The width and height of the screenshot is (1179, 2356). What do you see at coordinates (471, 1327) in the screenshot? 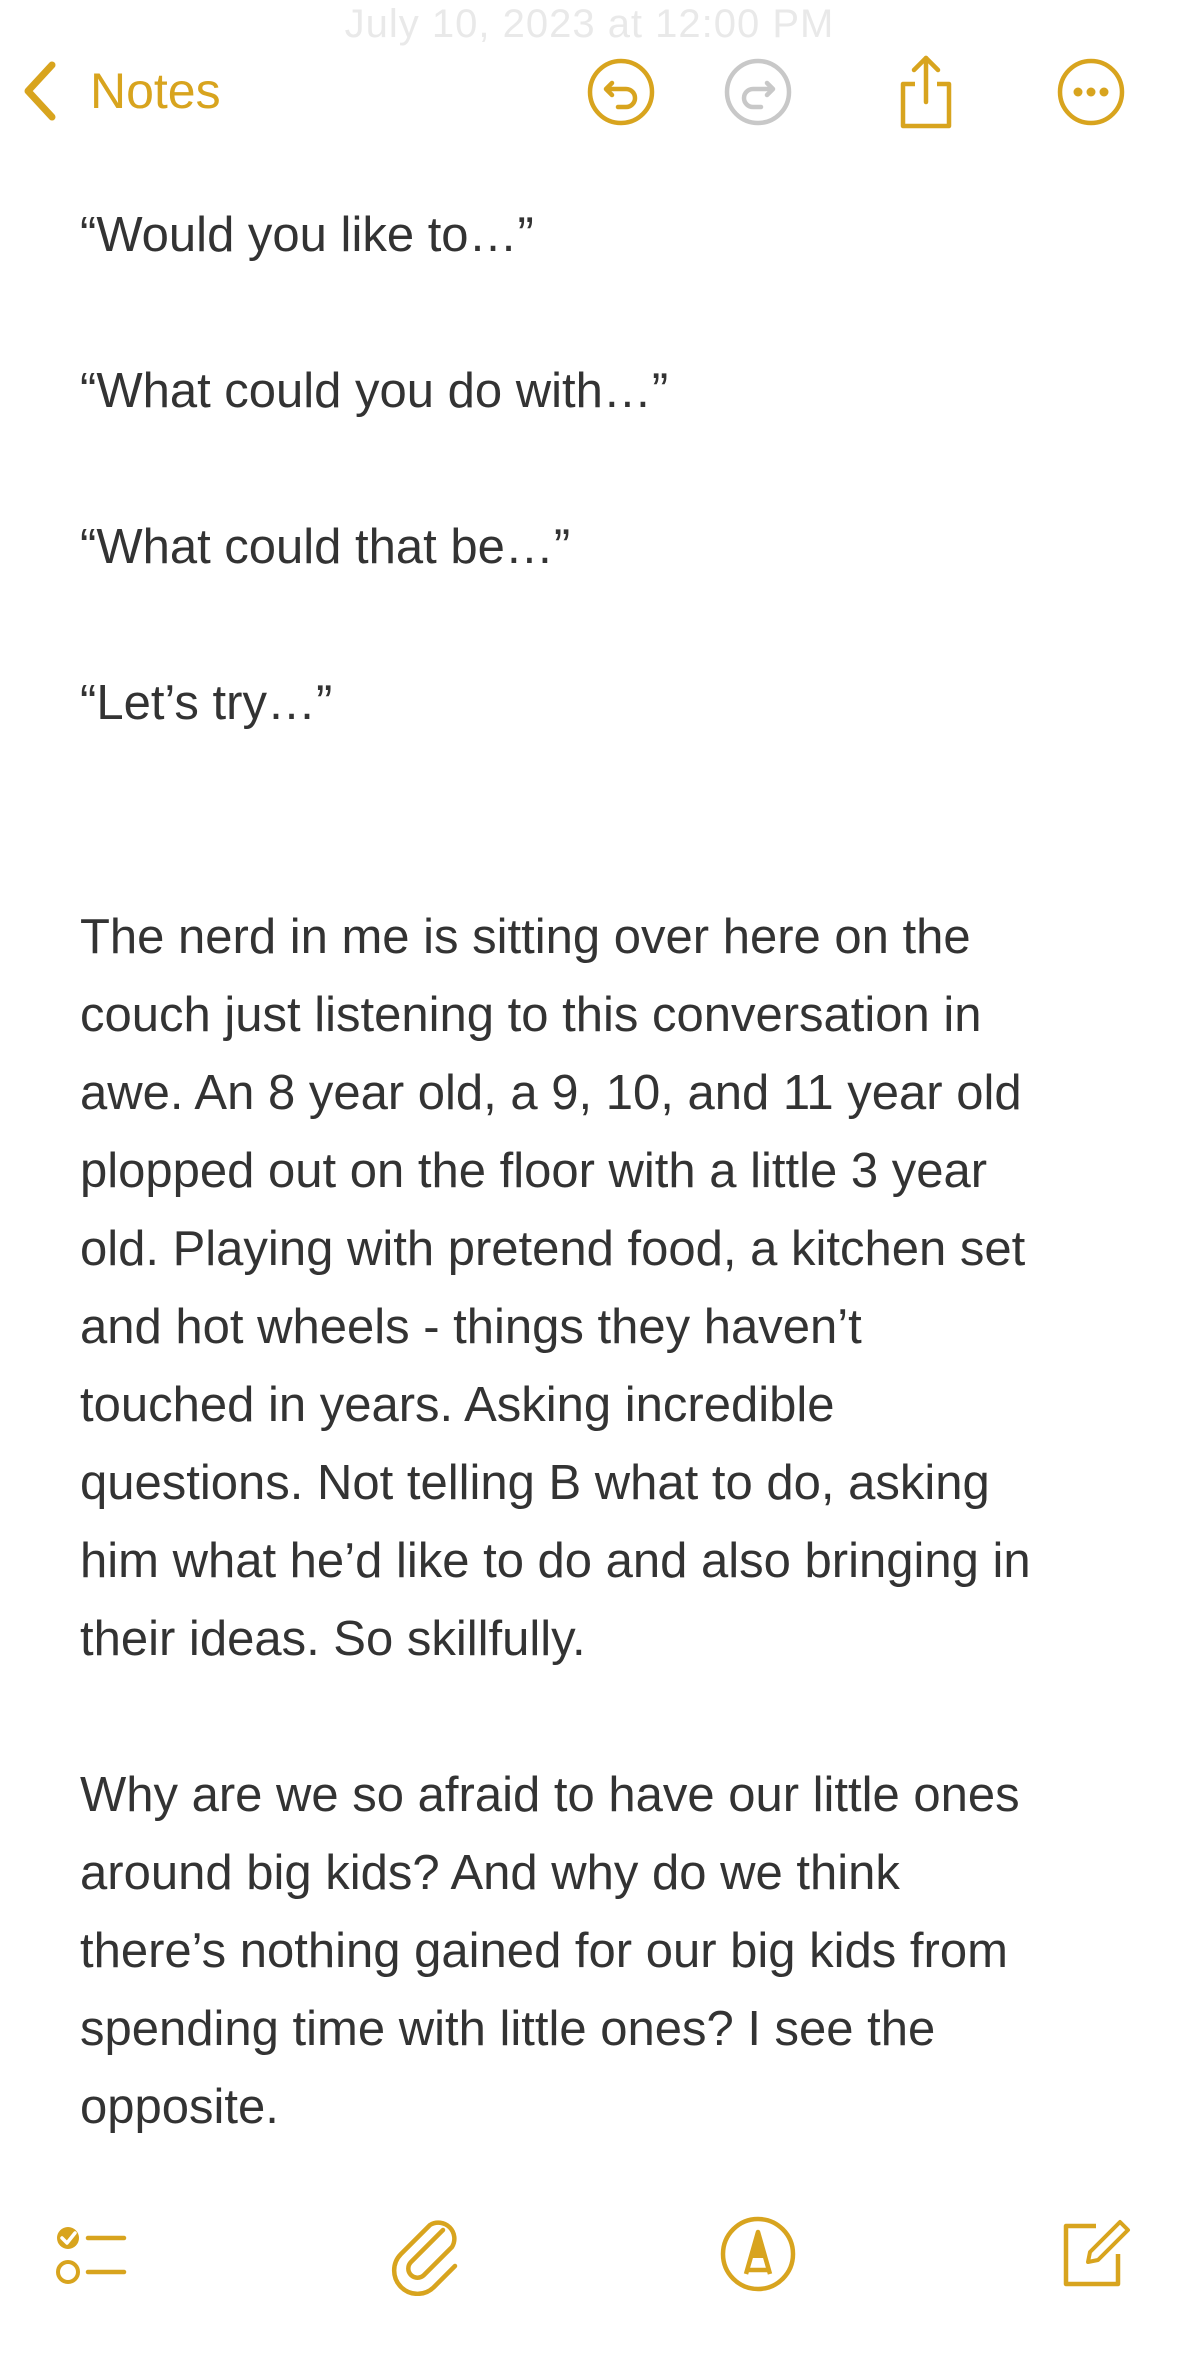
I see `paragraph-line: and hot wheels - things they haven’t` at bounding box center [471, 1327].